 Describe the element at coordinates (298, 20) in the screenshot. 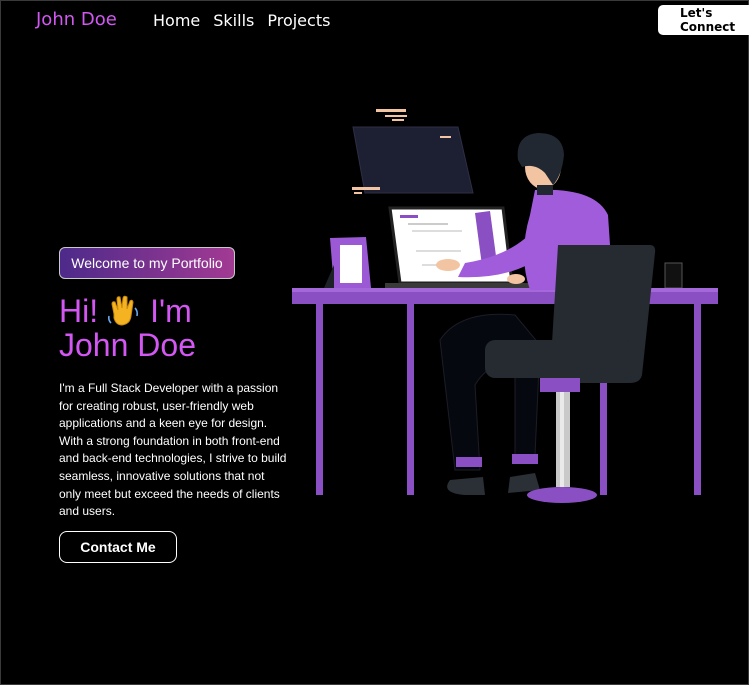

I see `nav-projects: Projects` at that location.